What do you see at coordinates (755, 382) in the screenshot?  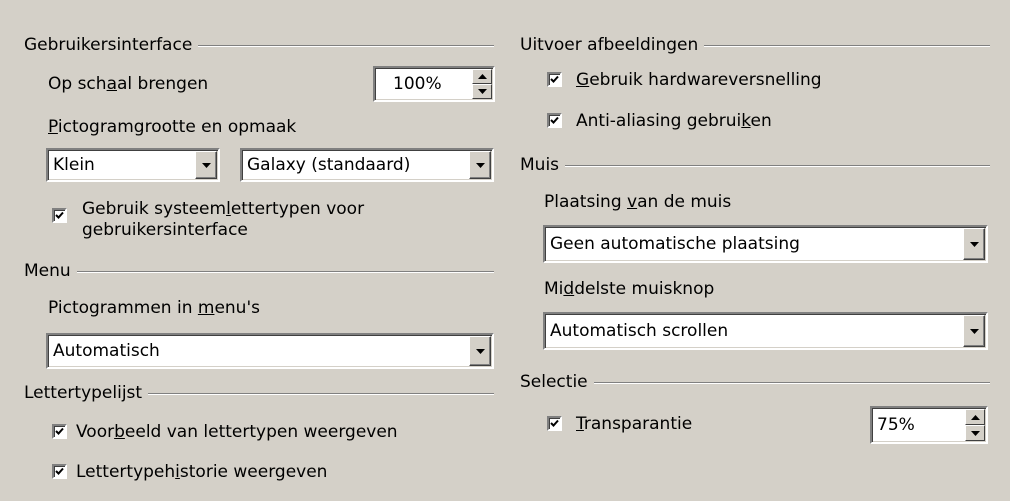 I see `section-selectie: Selectie` at bounding box center [755, 382].